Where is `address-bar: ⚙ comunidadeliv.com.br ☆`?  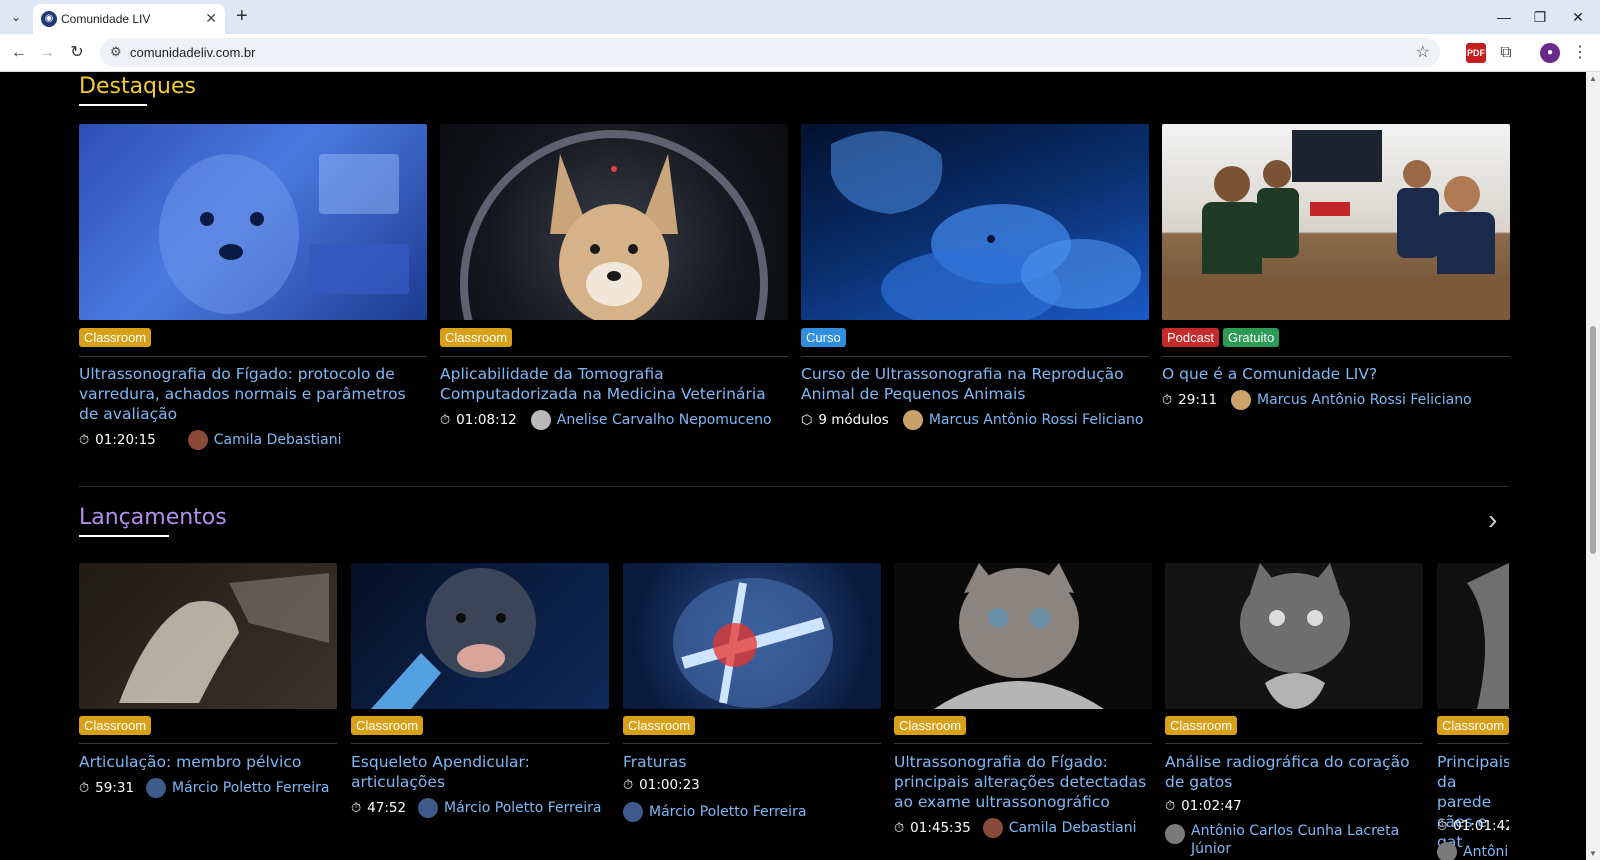
address-bar: ⚙ comunidadeliv.com.br ☆ is located at coordinates (770, 52).